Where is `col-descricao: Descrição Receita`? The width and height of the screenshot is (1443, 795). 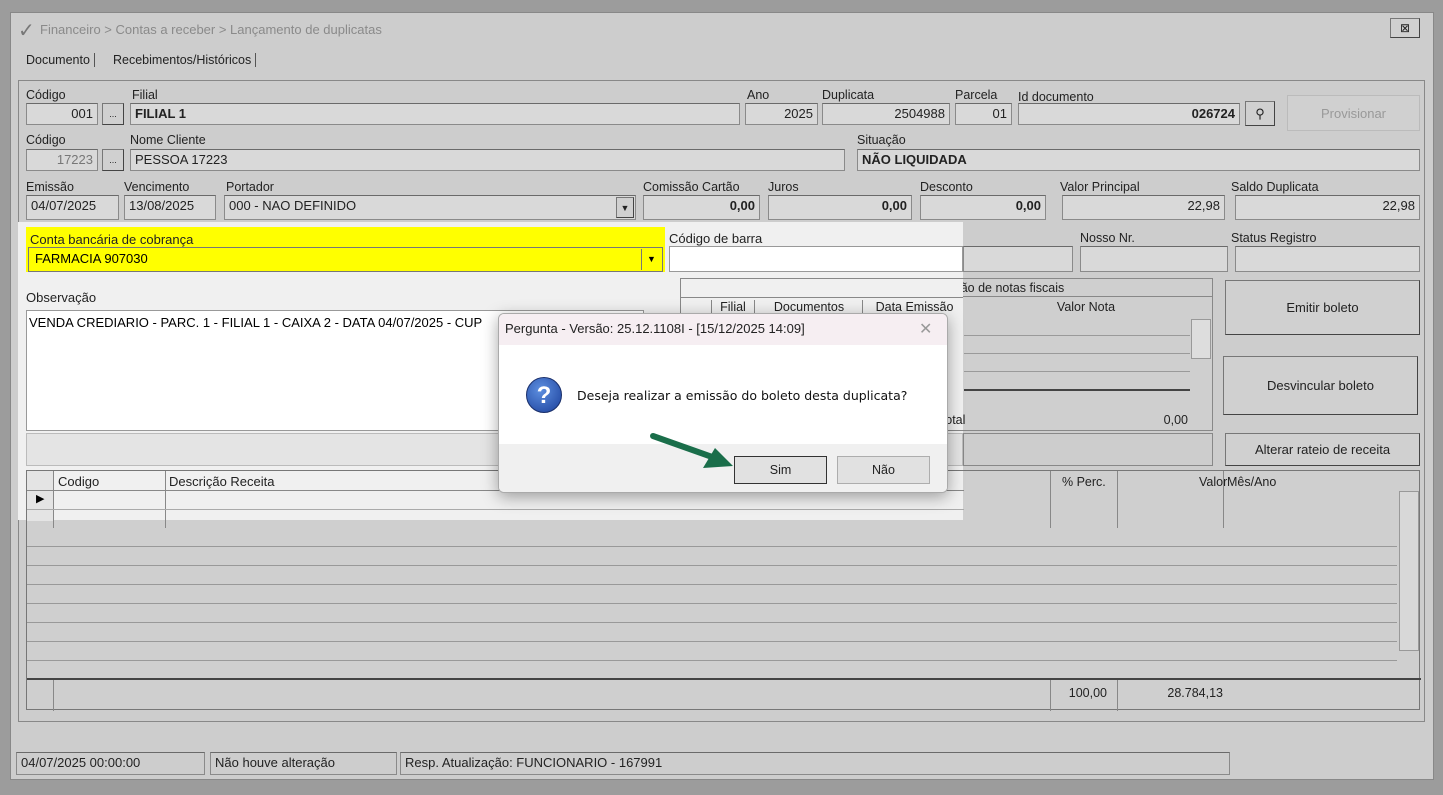
col-descricao: Descrição Receita is located at coordinates (222, 481).